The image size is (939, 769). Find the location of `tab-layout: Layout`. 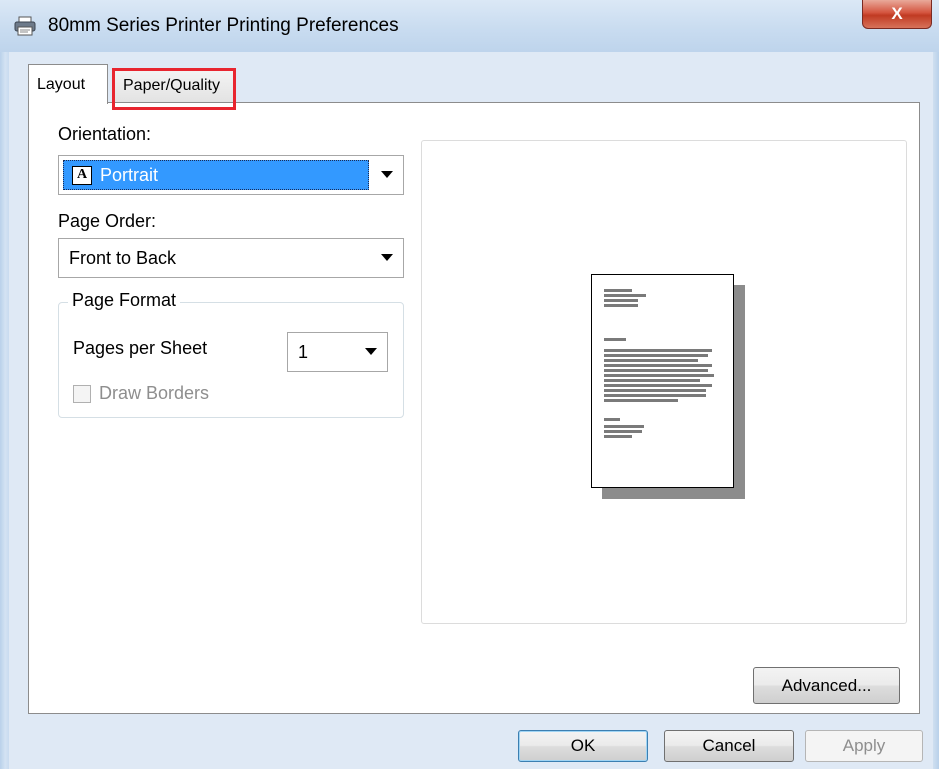

tab-layout: Layout is located at coordinates (68, 84).